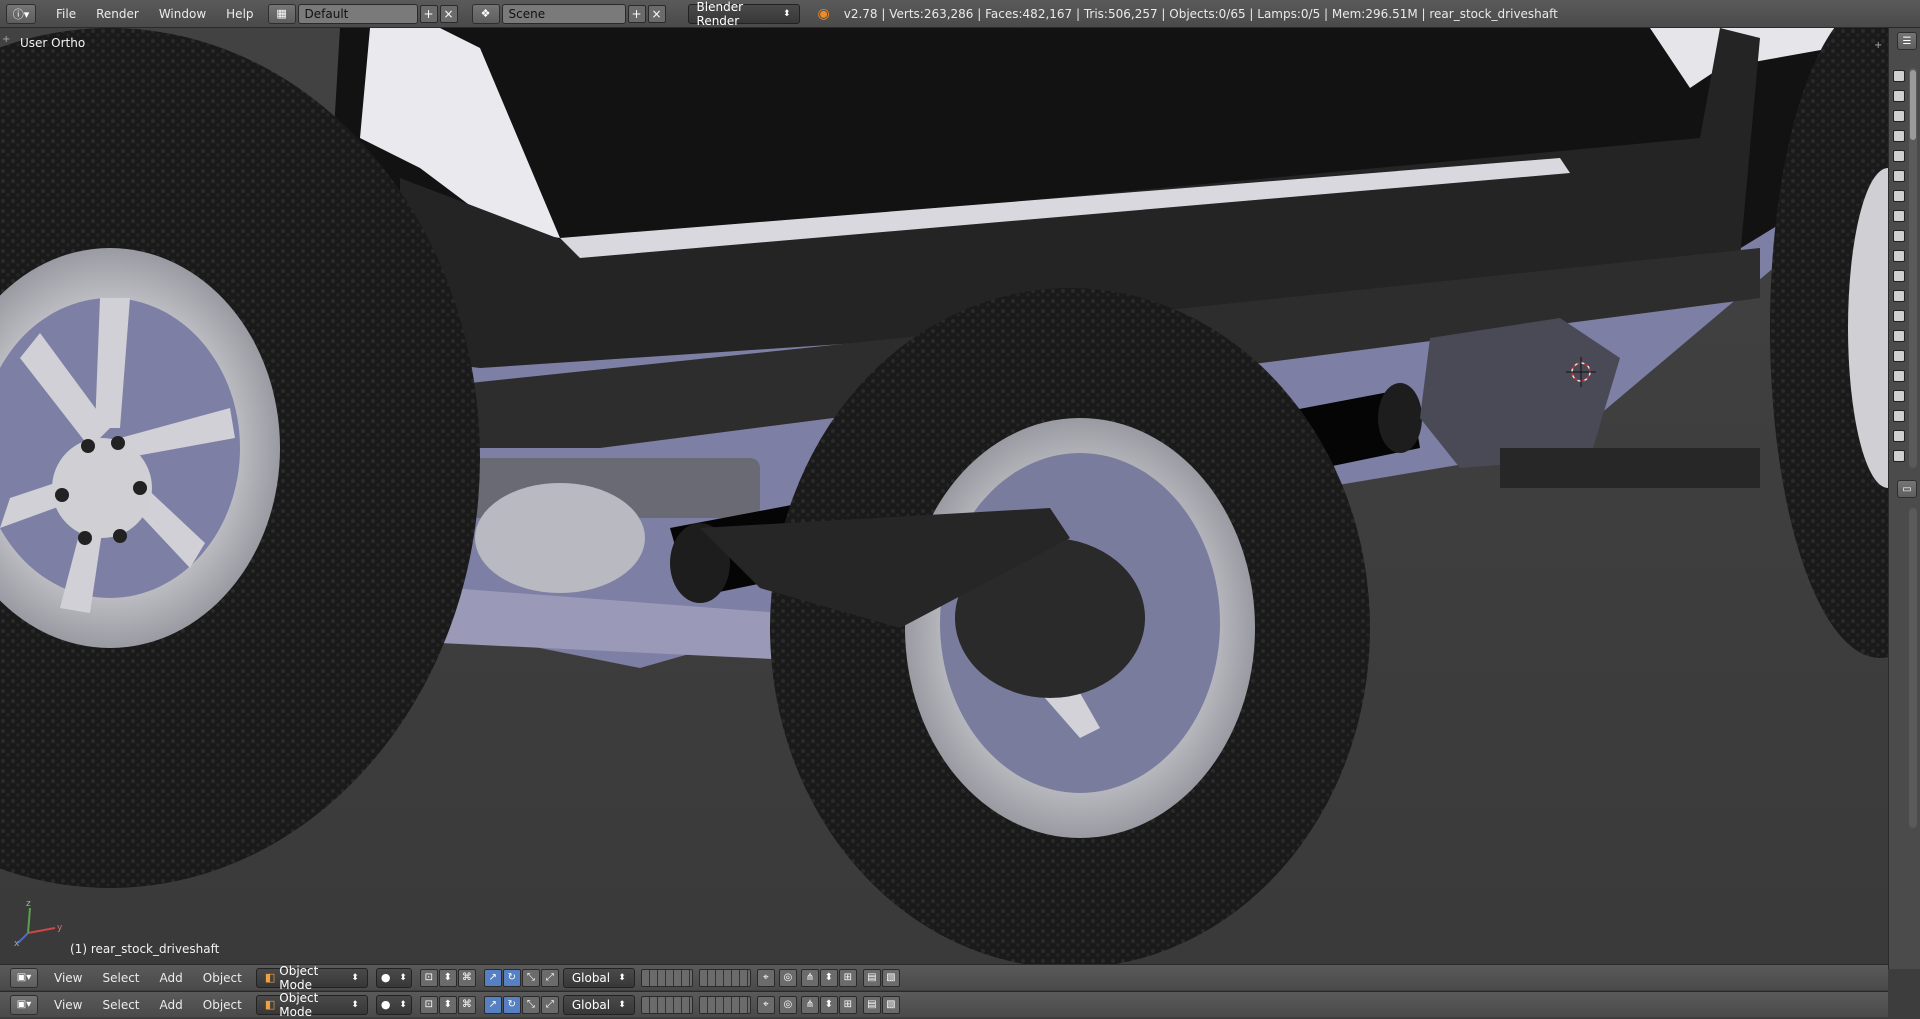  I want to click on svg-text: z, so click(28, 904).